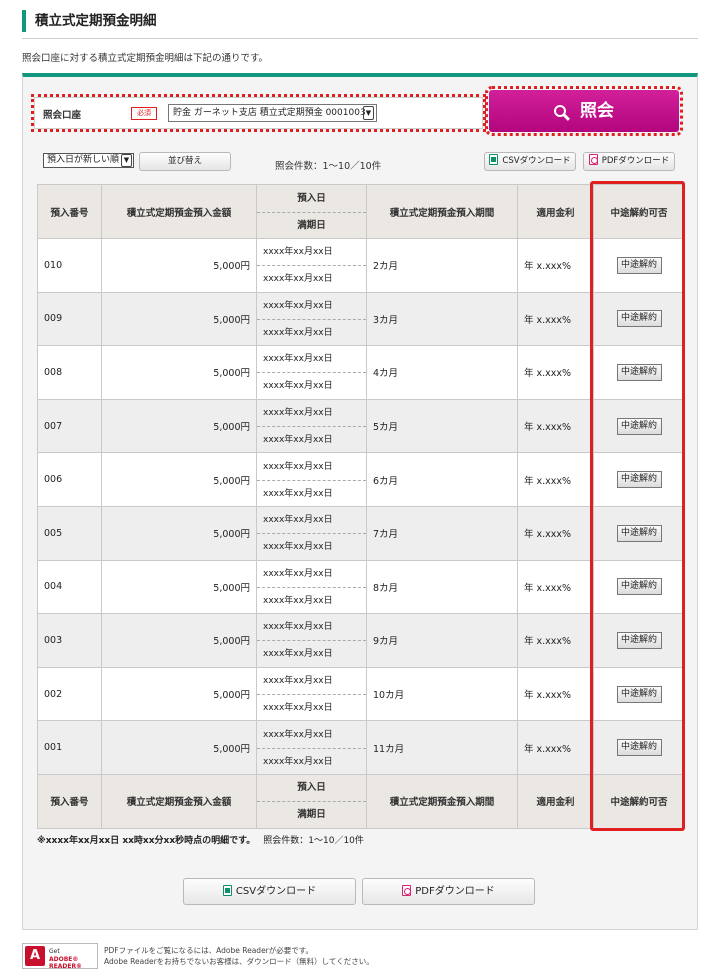 This screenshot has width=720, height=980. Describe the element at coordinates (69, 640) in the screenshot. I see `cell-number: 003` at that location.